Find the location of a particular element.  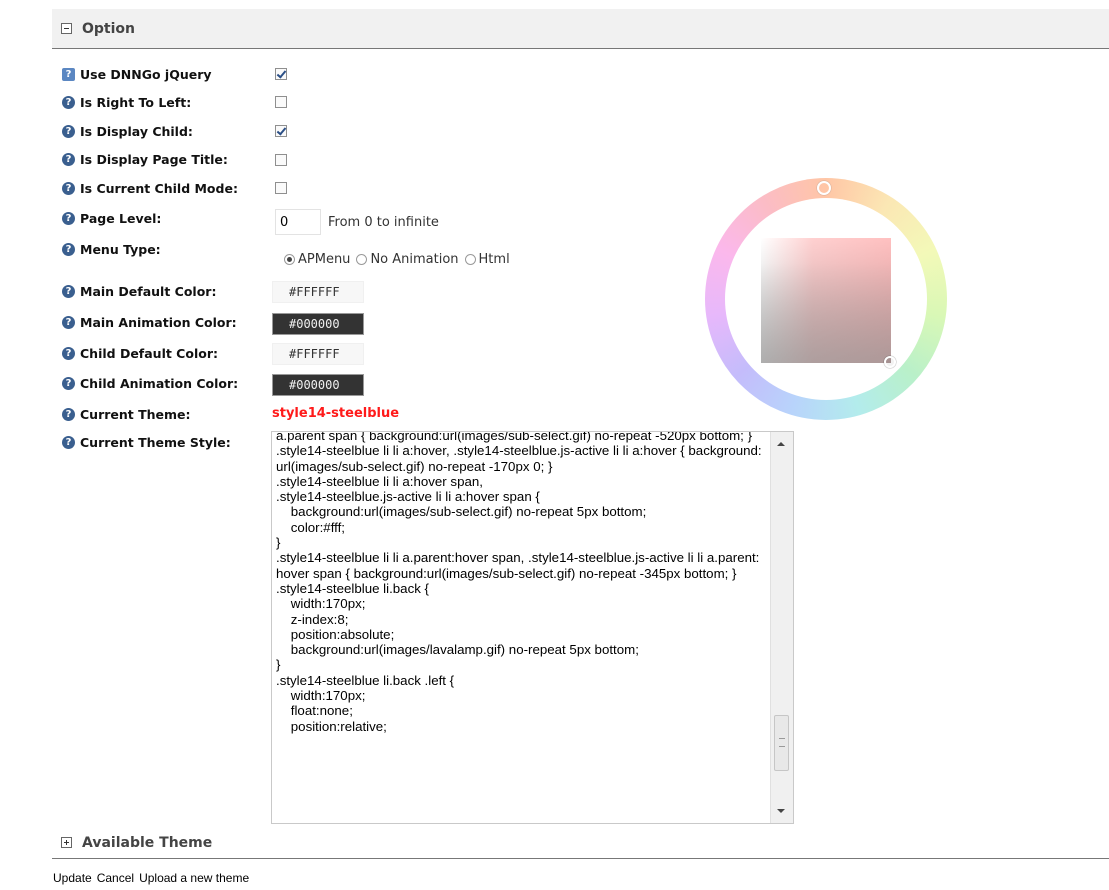

row-use-dnngo-jquery: ? Use DNNGo jQuery is located at coordinates (137, 74).